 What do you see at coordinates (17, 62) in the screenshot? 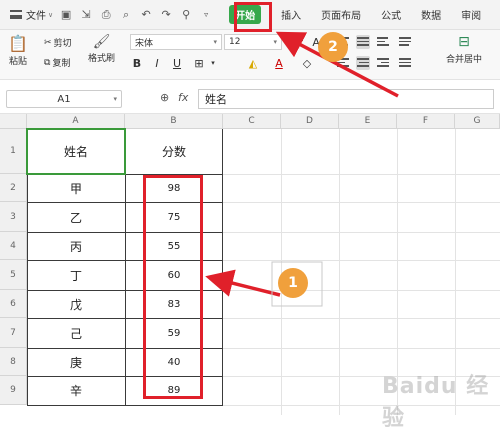
I see `paste-label: 粘贴` at bounding box center [17, 62].